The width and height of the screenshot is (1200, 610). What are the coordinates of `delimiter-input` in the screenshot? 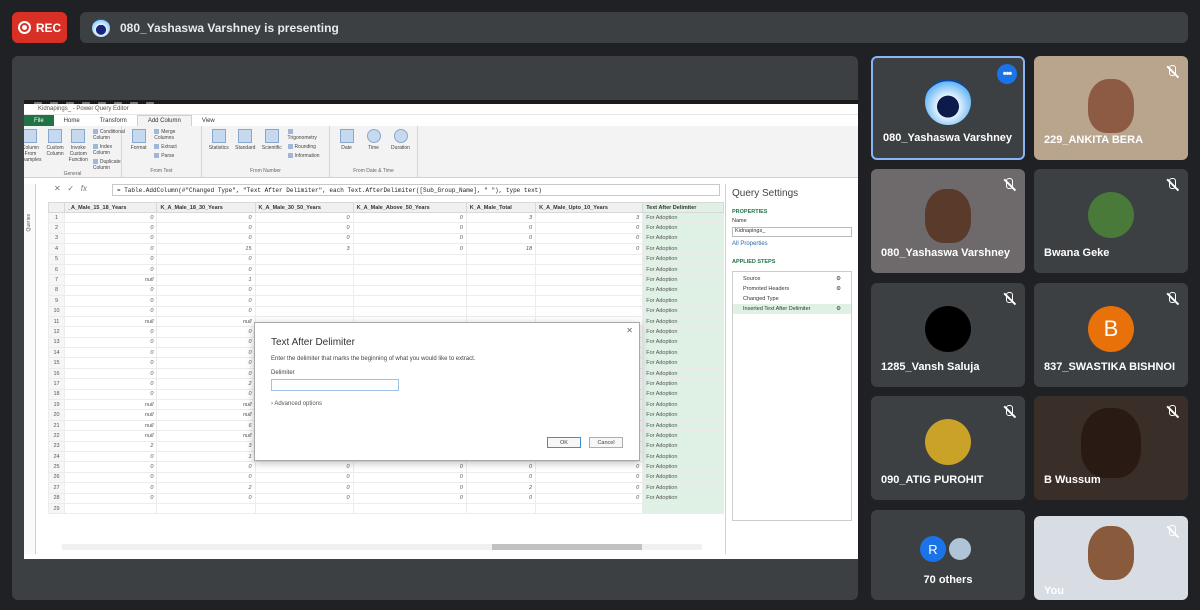 It's located at (335, 385).